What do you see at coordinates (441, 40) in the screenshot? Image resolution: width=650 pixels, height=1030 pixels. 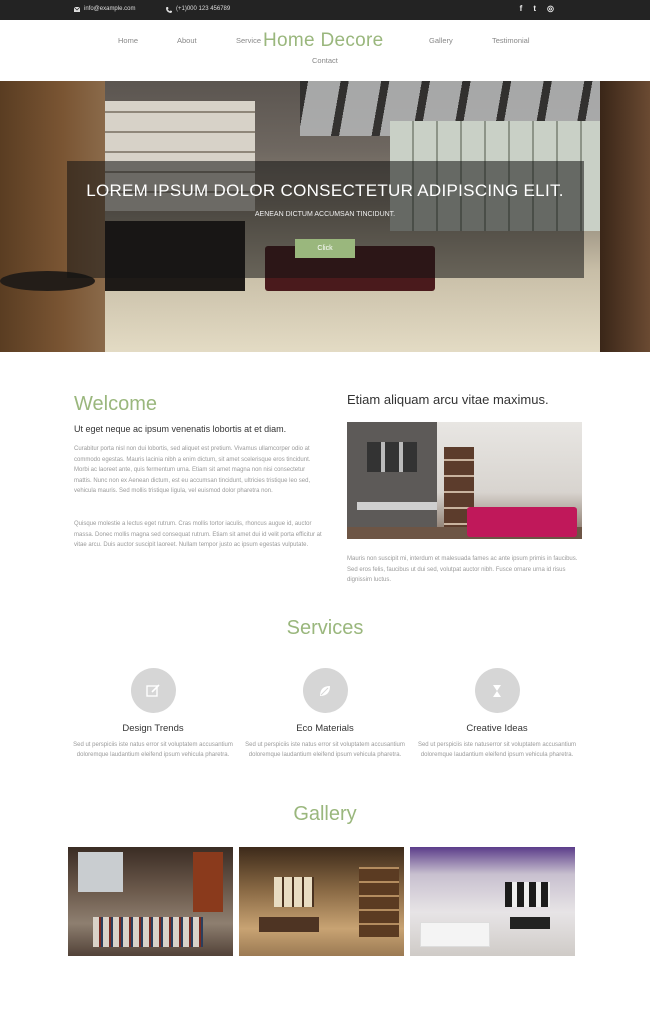 I see `nav-gallery: Gallery` at bounding box center [441, 40].